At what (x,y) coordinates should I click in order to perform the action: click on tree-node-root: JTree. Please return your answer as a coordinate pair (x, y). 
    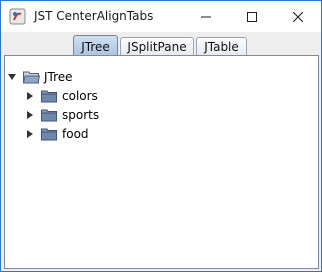
    Looking at the image, I should click on (40, 77).